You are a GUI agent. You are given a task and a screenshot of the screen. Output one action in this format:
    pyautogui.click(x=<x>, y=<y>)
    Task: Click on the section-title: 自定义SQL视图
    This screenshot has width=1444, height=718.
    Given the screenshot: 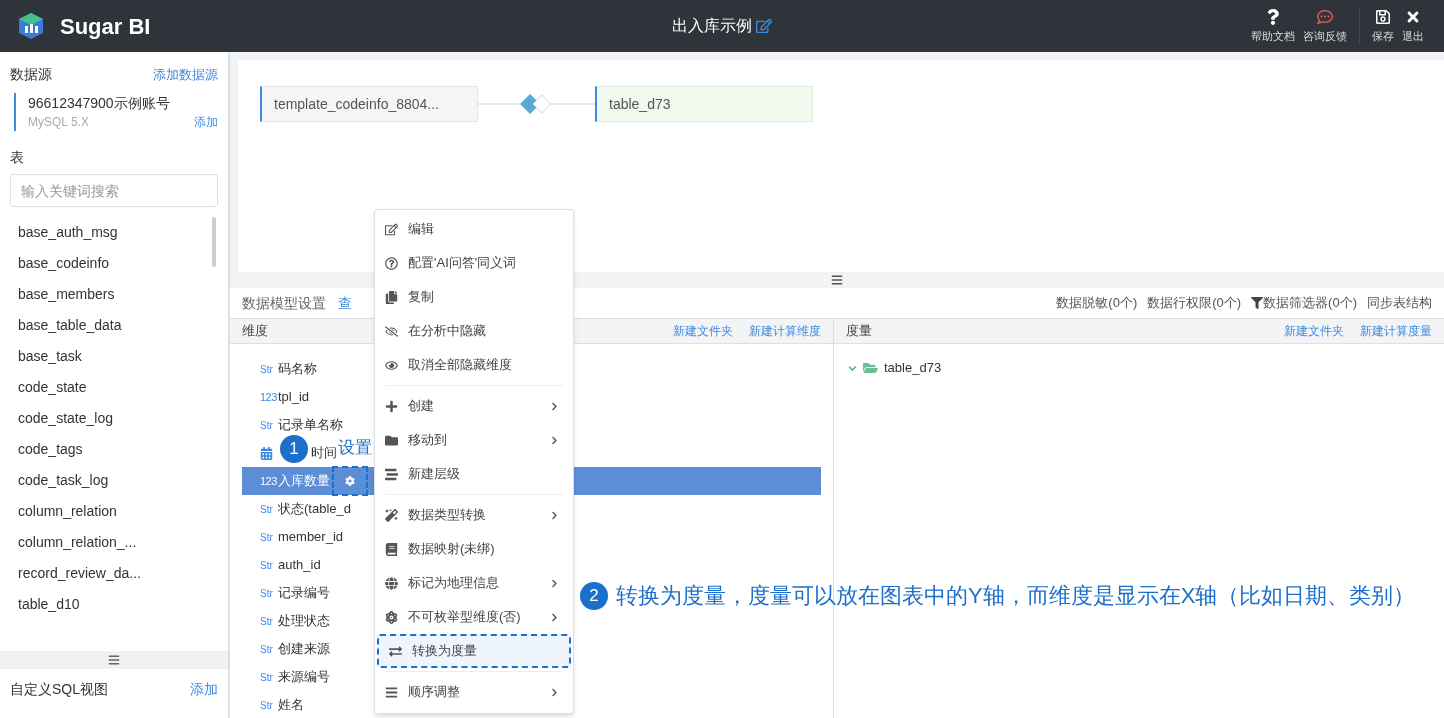 What is the action you would take?
    pyautogui.click(x=59, y=689)
    